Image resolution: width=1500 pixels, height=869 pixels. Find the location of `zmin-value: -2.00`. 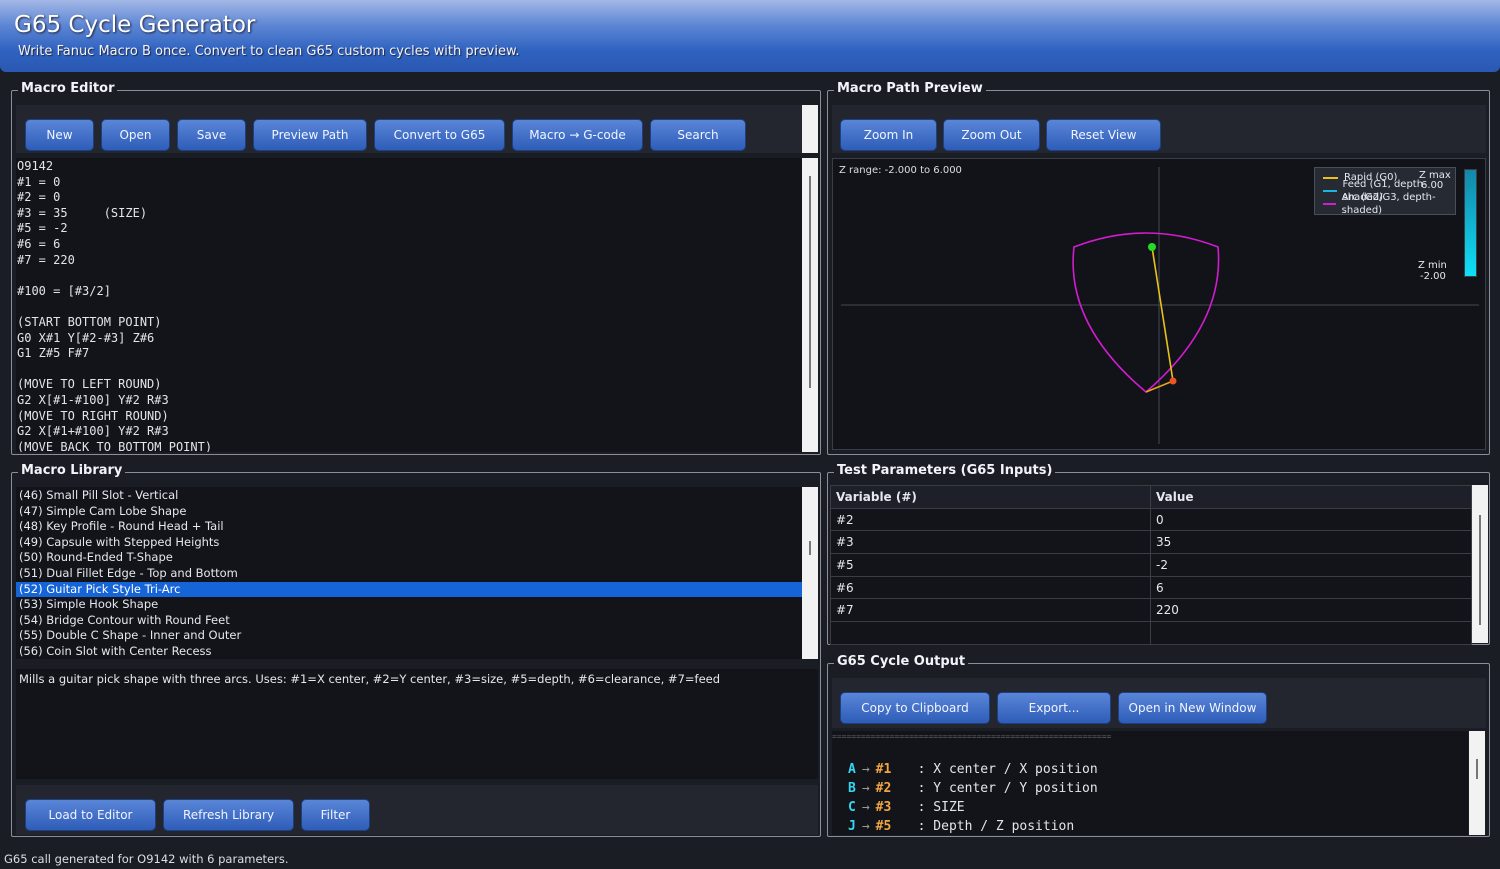

zmin-value: -2.00 is located at coordinates (1433, 276).